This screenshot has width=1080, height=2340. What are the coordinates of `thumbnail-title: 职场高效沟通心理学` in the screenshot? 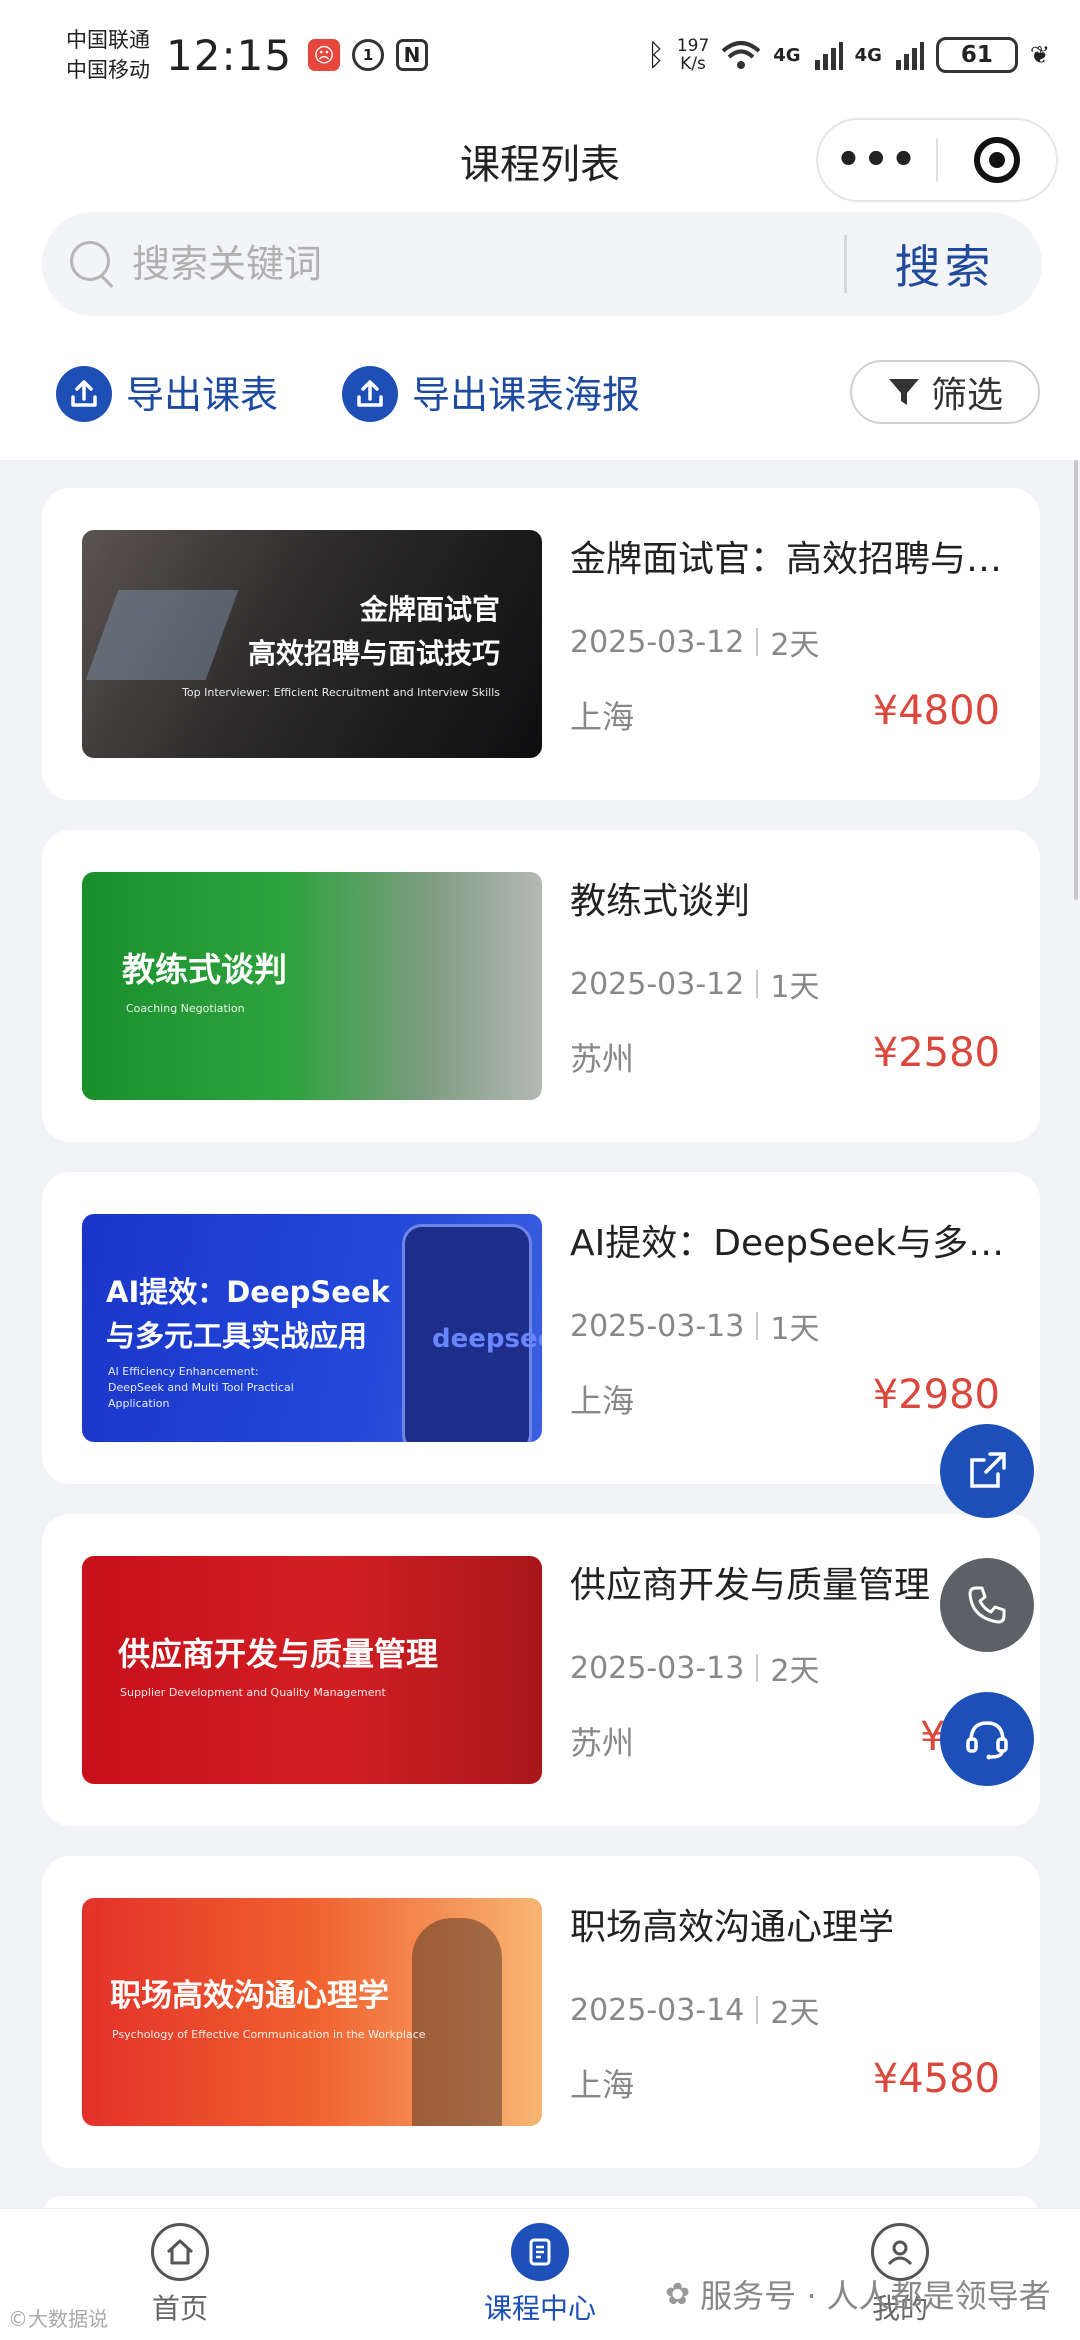 It's located at (249, 1996).